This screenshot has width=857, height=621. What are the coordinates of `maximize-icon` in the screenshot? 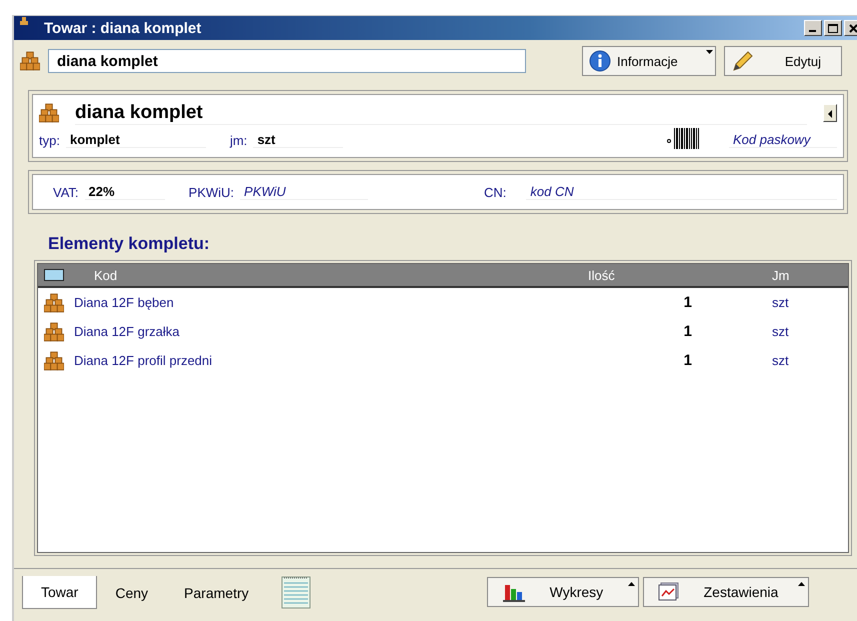 It's located at (833, 28).